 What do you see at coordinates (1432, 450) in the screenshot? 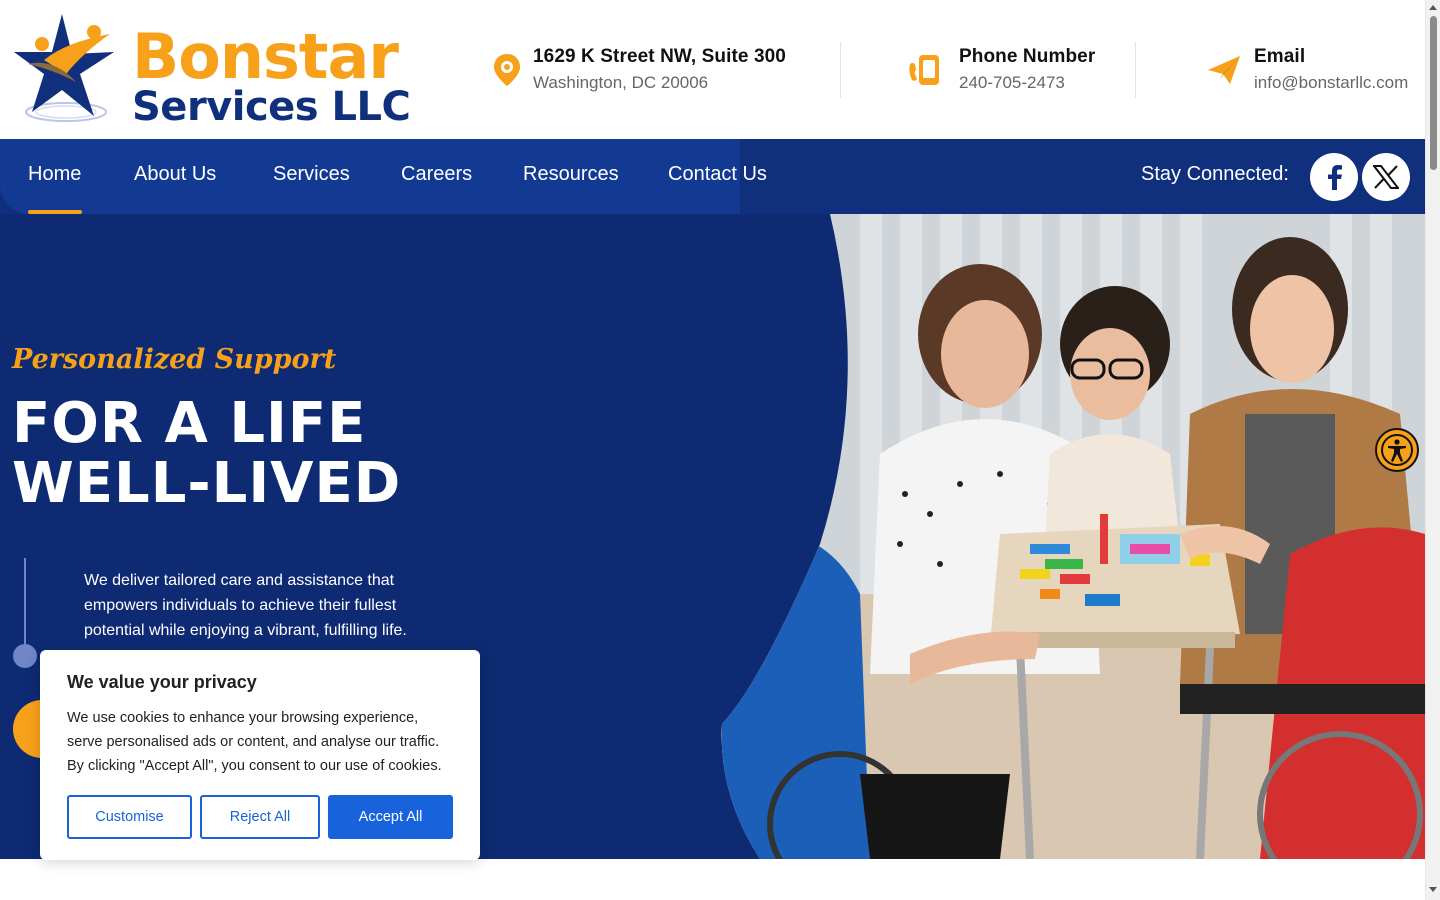
I see `page-scrollbar` at bounding box center [1432, 450].